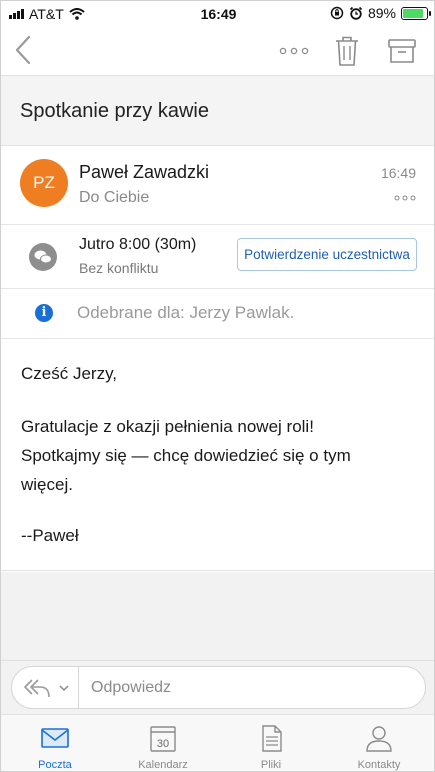 Image resolution: width=435 pixels, height=772 pixels. I want to click on info-icon: i, so click(44, 313).